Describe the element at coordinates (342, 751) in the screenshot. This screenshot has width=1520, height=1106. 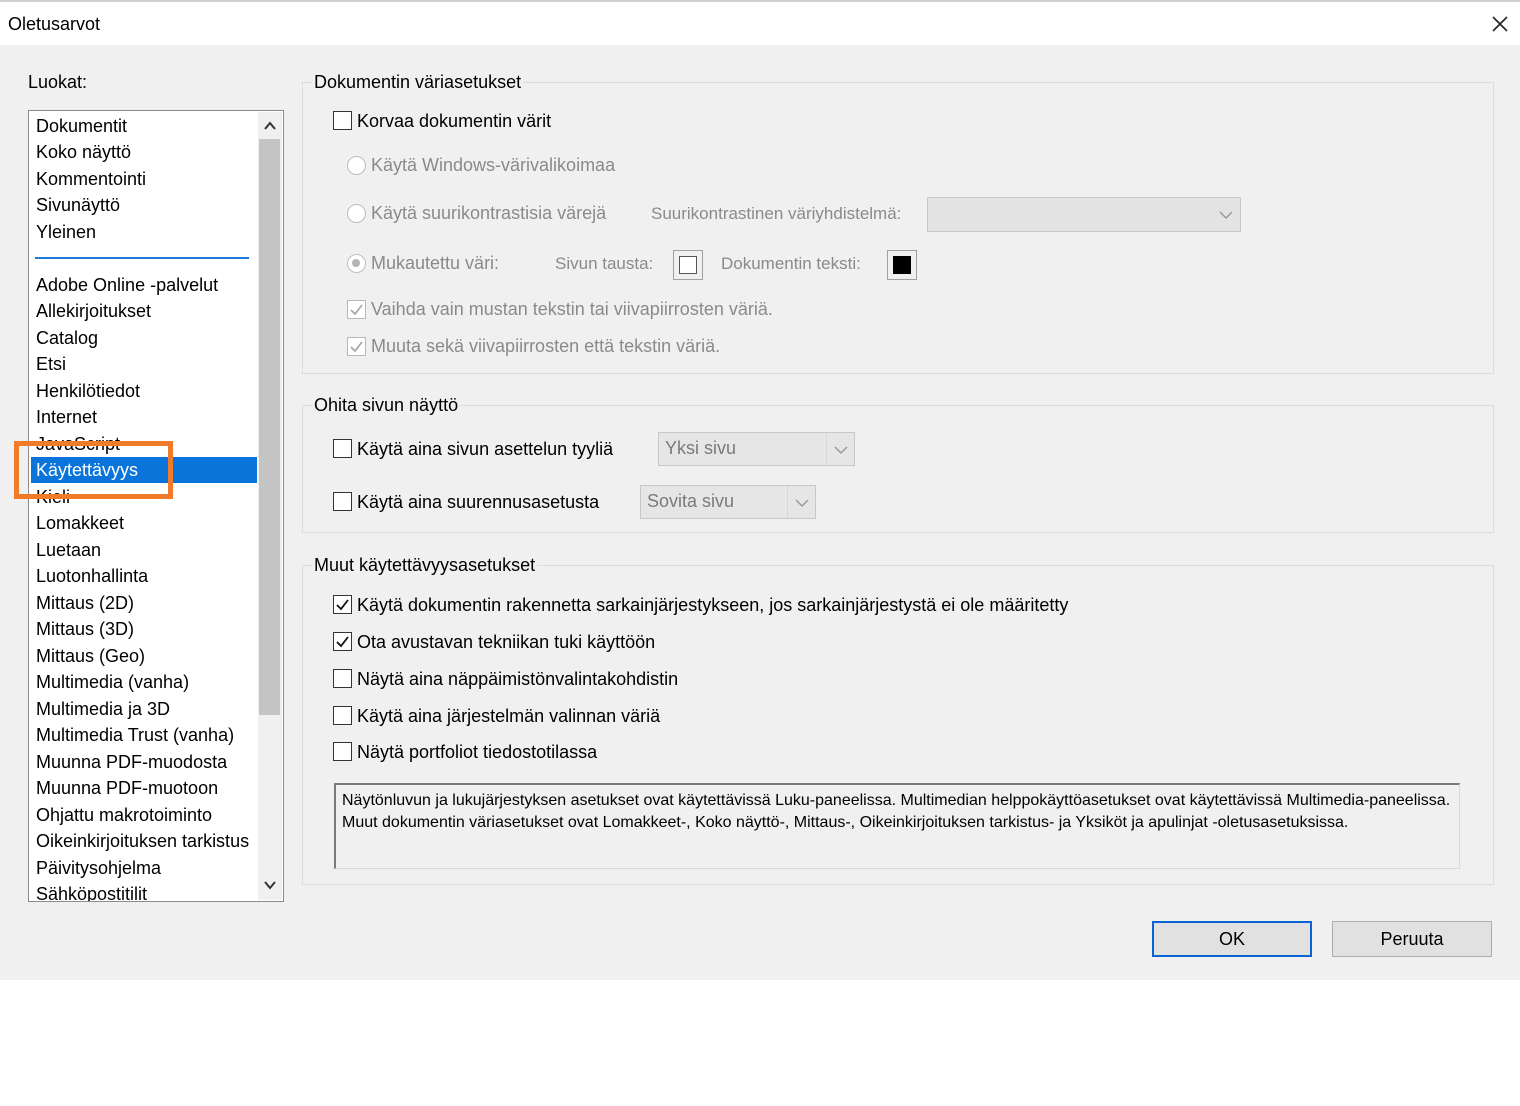
I see `portfolio-file-mode-checkbox` at that location.